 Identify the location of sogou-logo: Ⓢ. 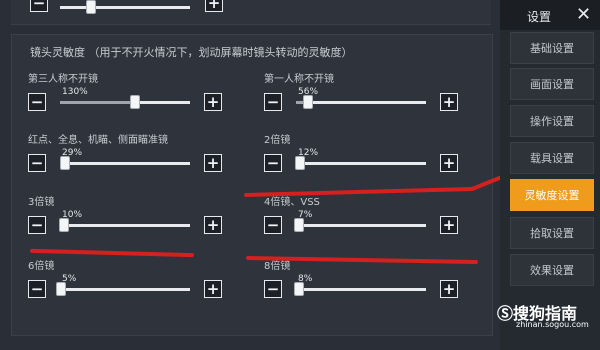
(505, 313).